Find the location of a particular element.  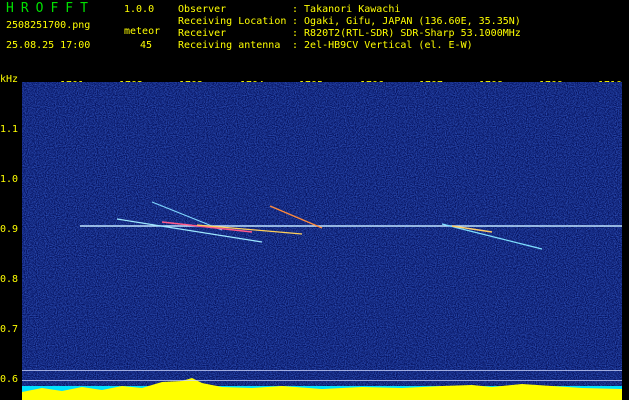

meteor-count: 45 is located at coordinates (146, 45).